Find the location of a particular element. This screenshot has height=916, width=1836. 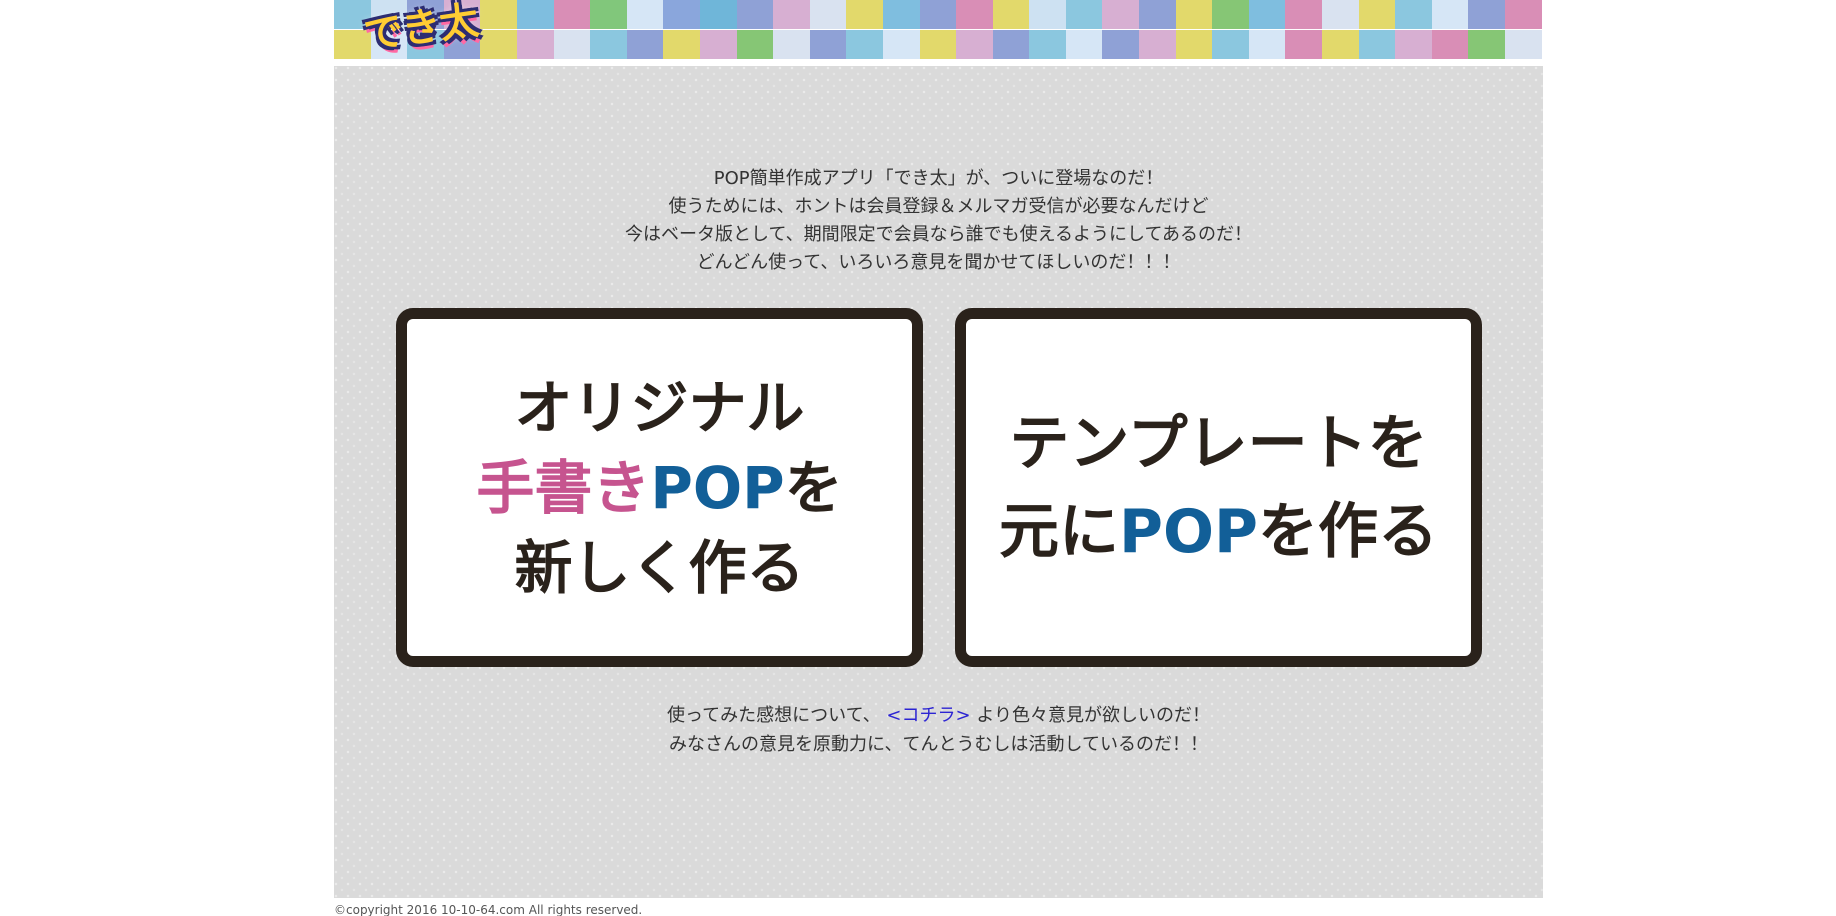

feedback-line-2: みなさんの意見を原動力に、てんとうむしは活動しているのだ！！ is located at coordinates (938, 744).